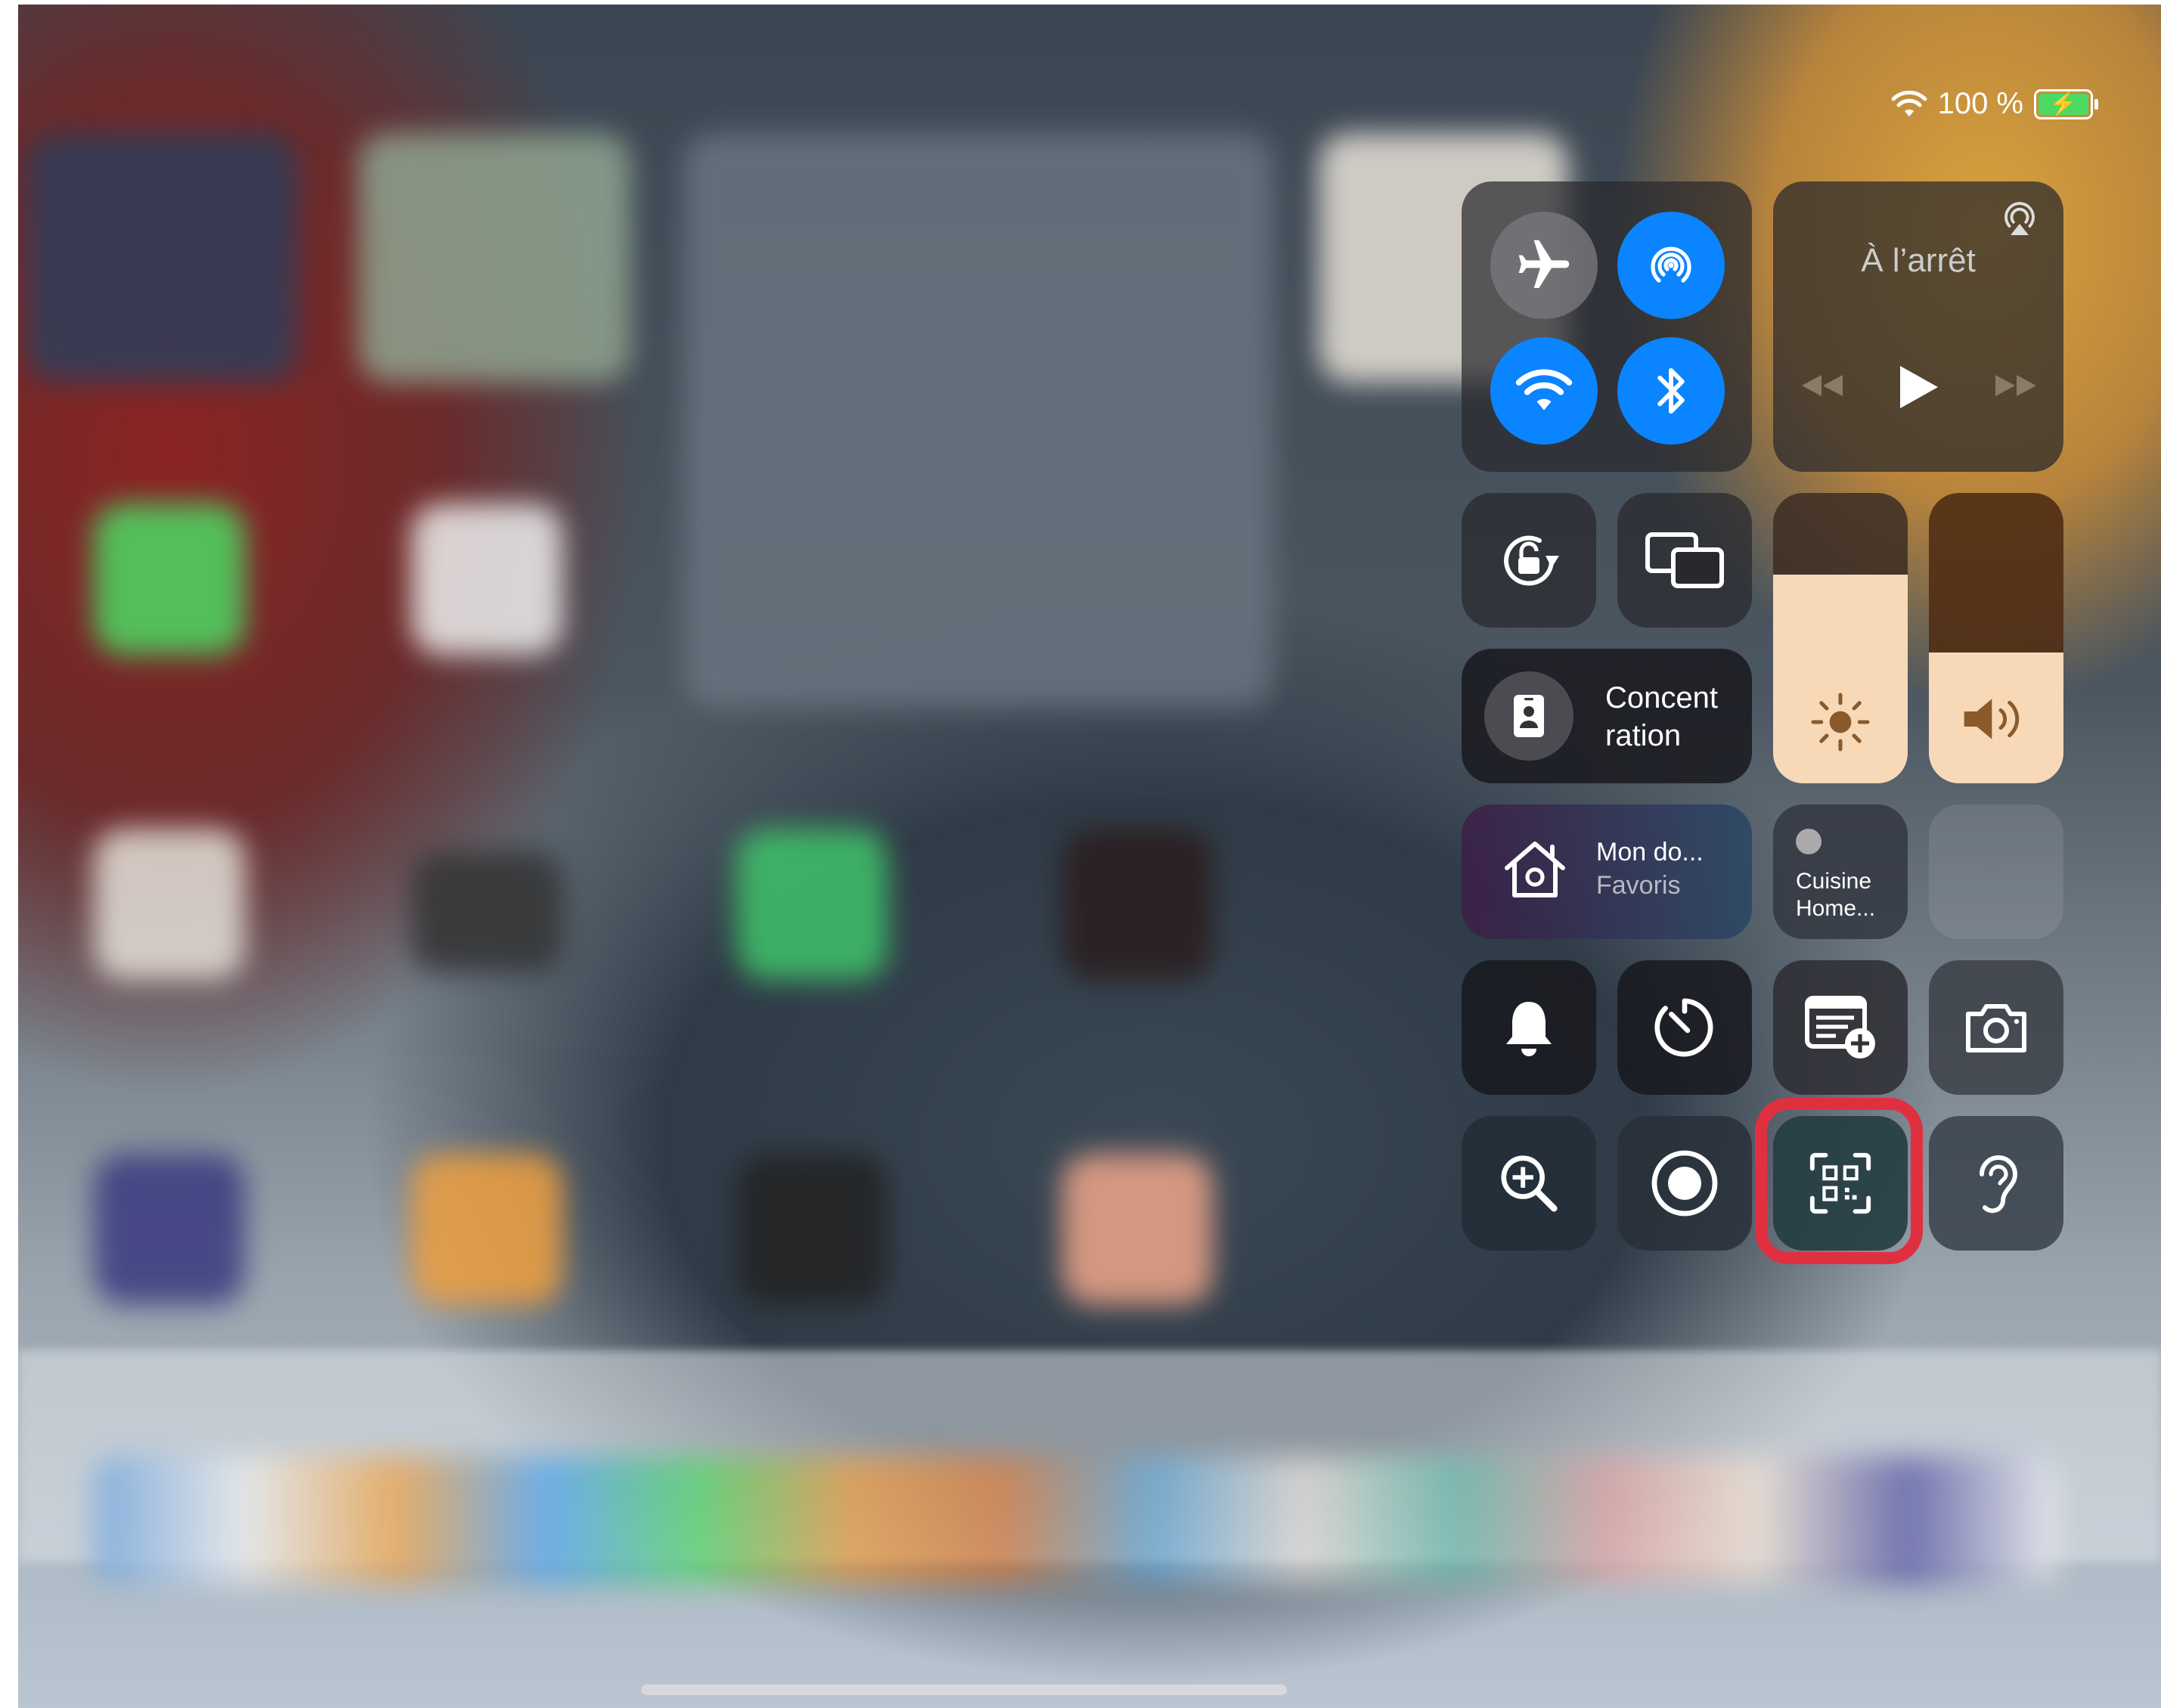  I want to click on ear-icon, so click(1996, 1183).